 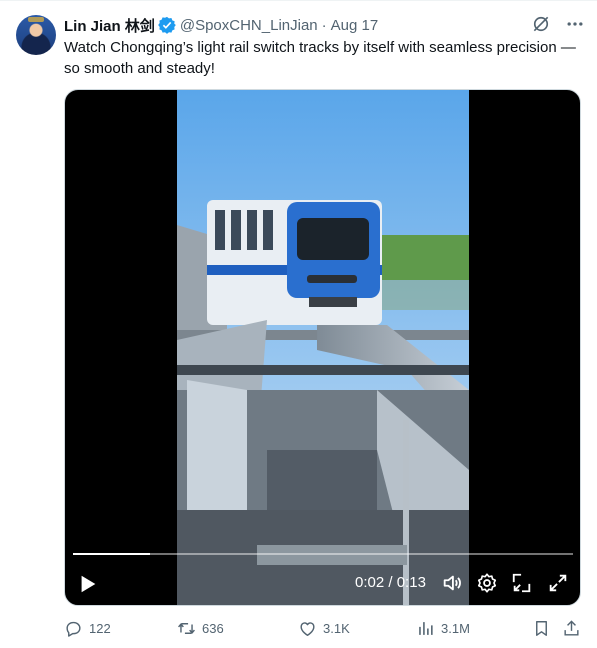 I want to click on like-icon, so click(x=307, y=629).